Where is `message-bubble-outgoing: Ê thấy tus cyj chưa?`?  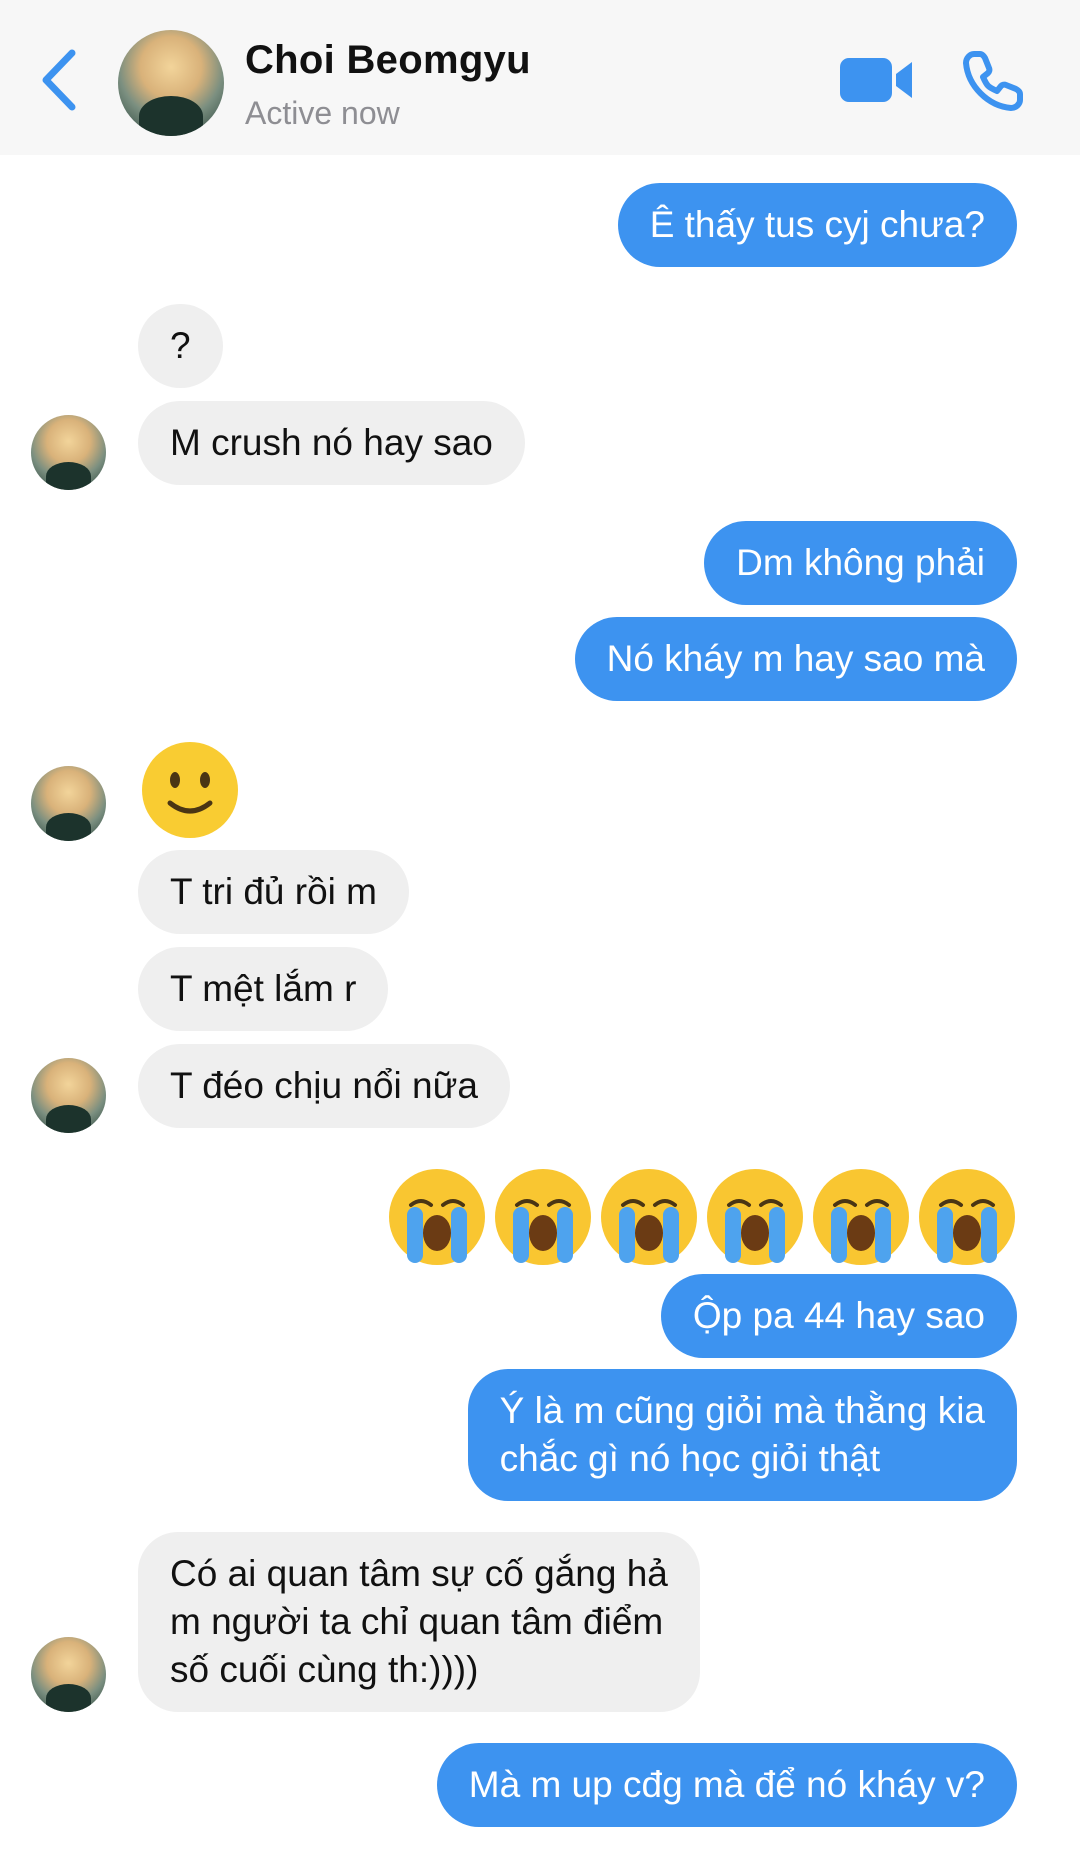
message-bubble-outgoing: Ê thấy tus cyj chưa? is located at coordinates (817, 225).